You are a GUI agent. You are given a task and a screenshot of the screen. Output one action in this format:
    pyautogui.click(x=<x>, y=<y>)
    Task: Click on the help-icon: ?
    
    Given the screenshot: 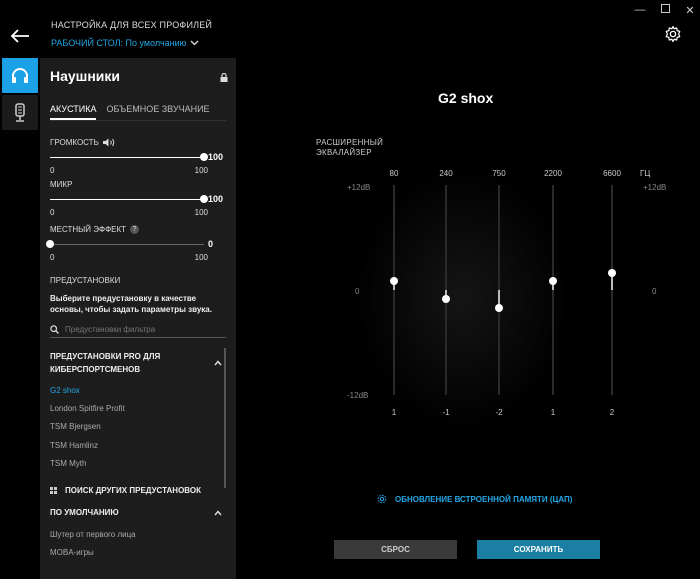 What is the action you would take?
    pyautogui.click(x=135, y=229)
    